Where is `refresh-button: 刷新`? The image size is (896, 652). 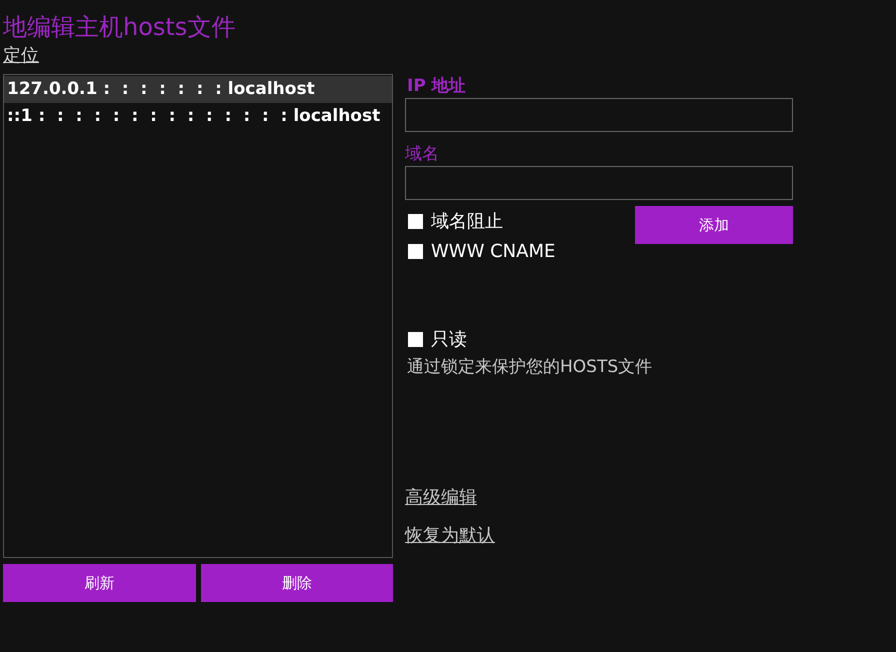 refresh-button: 刷新 is located at coordinates (99, 583).